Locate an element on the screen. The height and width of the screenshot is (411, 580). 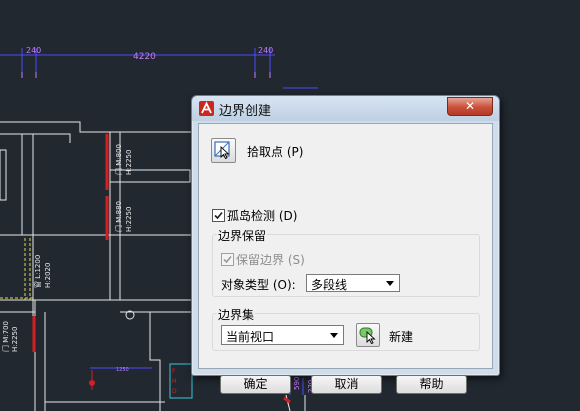
pick-points-button is located at coordinates (223, 150).